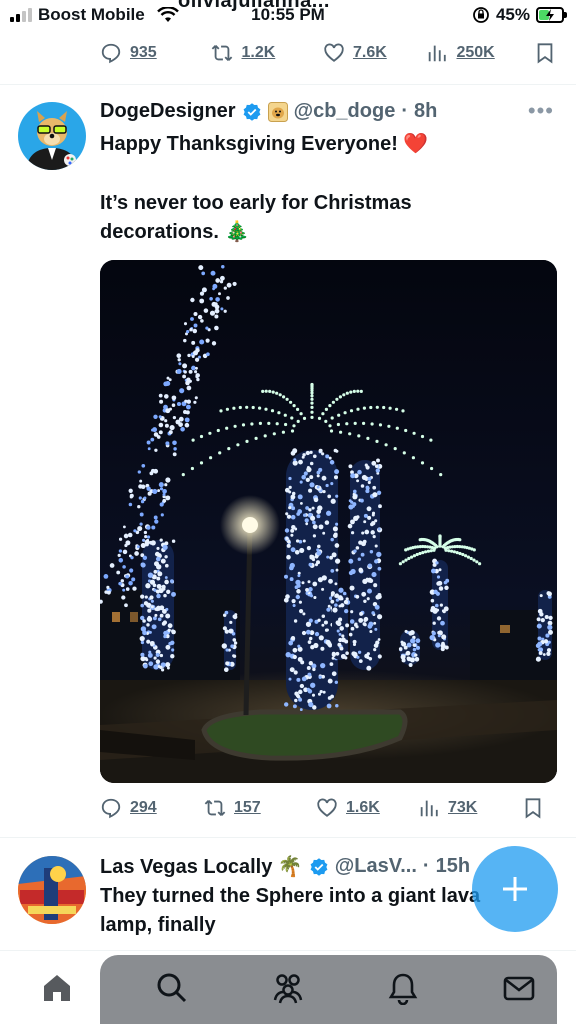 The image size is (576, 1024). I want to click on las-vegas-avatar-image, so click(52, 890).